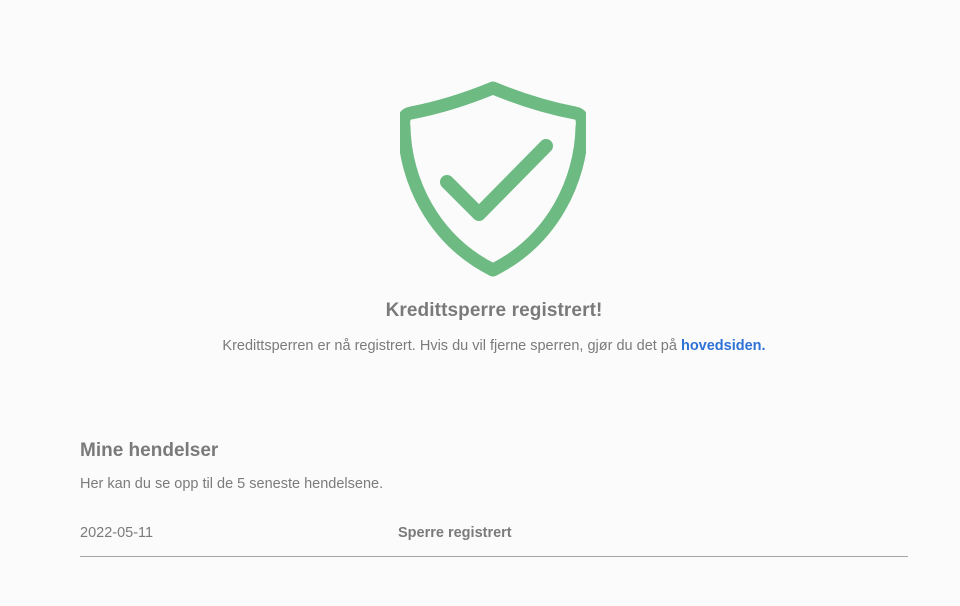 The width and height of the screenshot is (960, 606). I want to click on event-row: 2022-05-11 Sperre registrert, so click(494, 534).